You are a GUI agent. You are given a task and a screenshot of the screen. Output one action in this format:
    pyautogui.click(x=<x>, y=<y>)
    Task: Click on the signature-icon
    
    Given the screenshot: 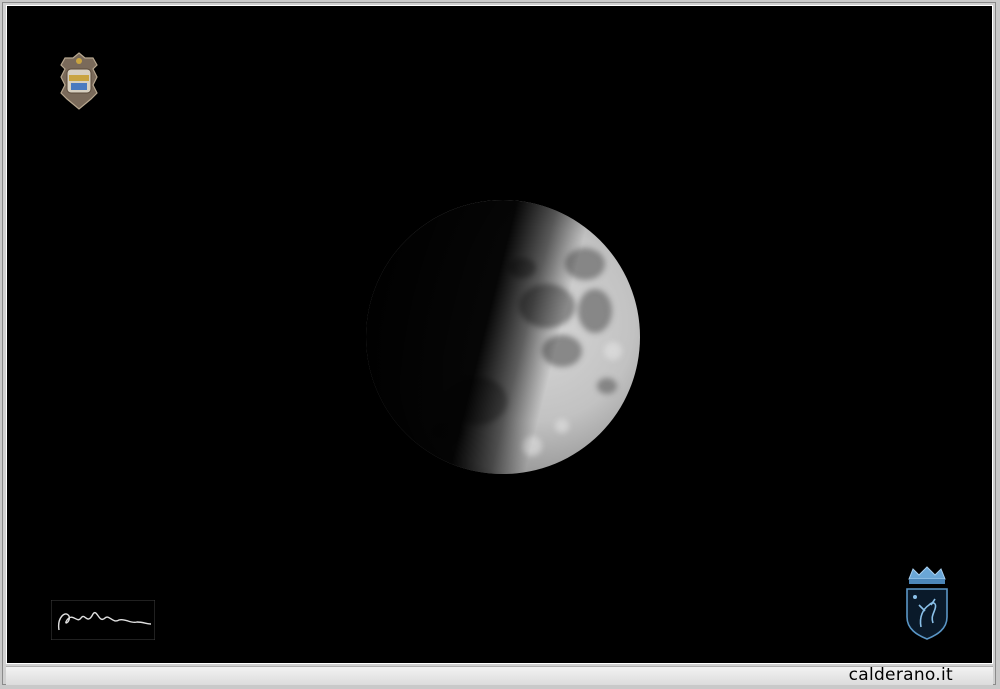 What is the action you would take?
    pyautogui.click(x=103, y=620)
    